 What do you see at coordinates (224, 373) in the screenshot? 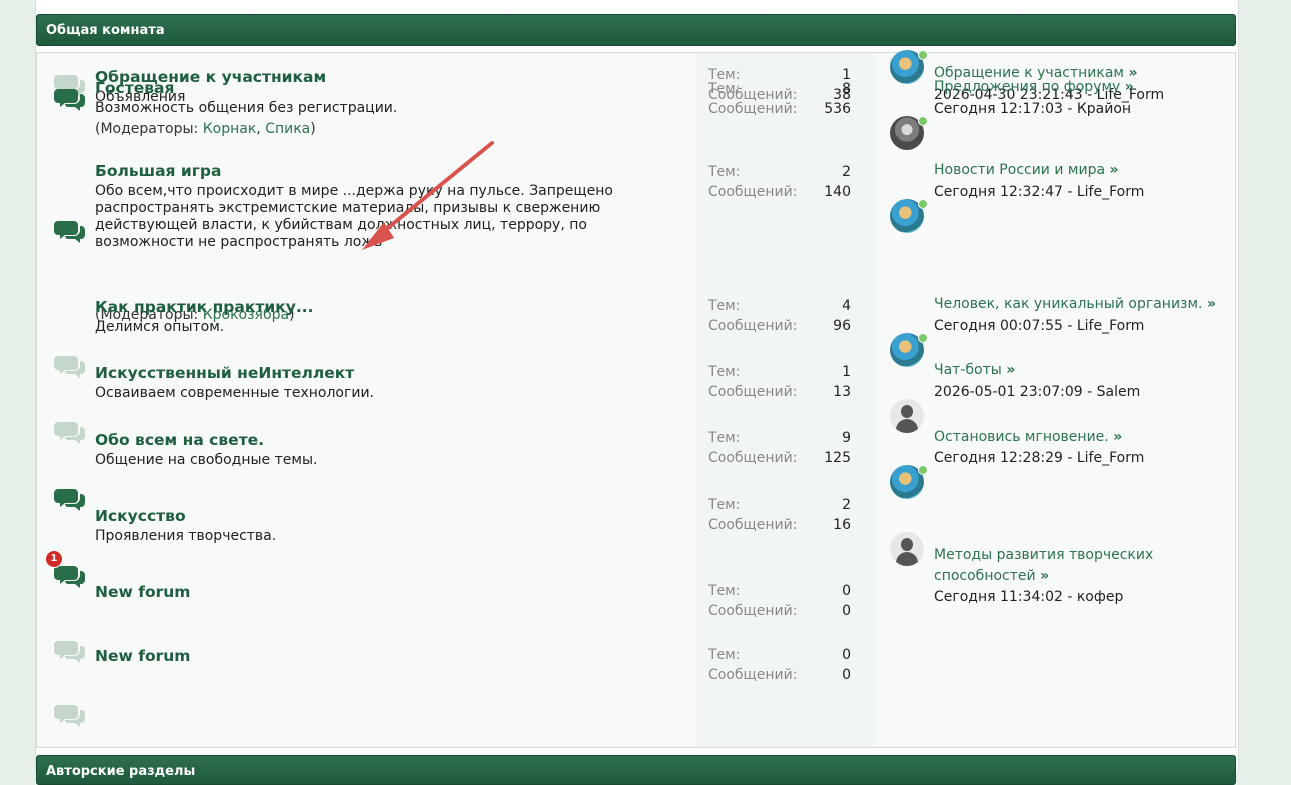
I see `forum-title-link: Искусственный неИнтеллект` at bounding box center [224, 373].